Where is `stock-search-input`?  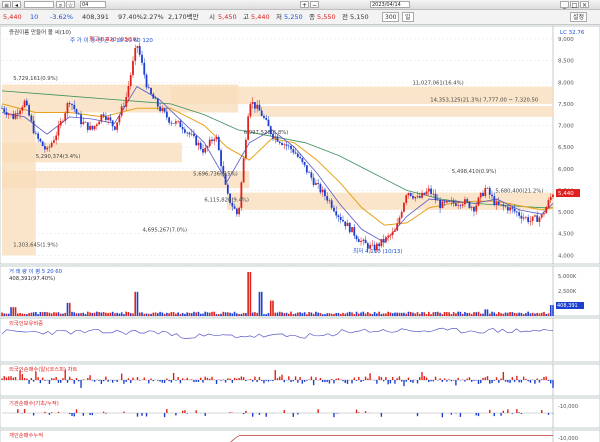
stock-search-input is located at coordinates (39, 4).